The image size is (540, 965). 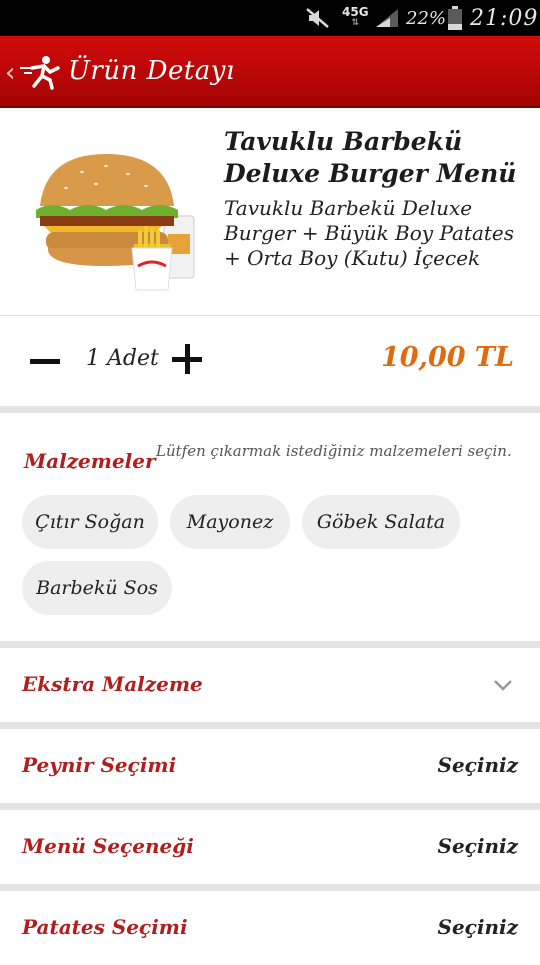 I want to click on network-indicator: 45G ⇅, so click(x=355, y=18).